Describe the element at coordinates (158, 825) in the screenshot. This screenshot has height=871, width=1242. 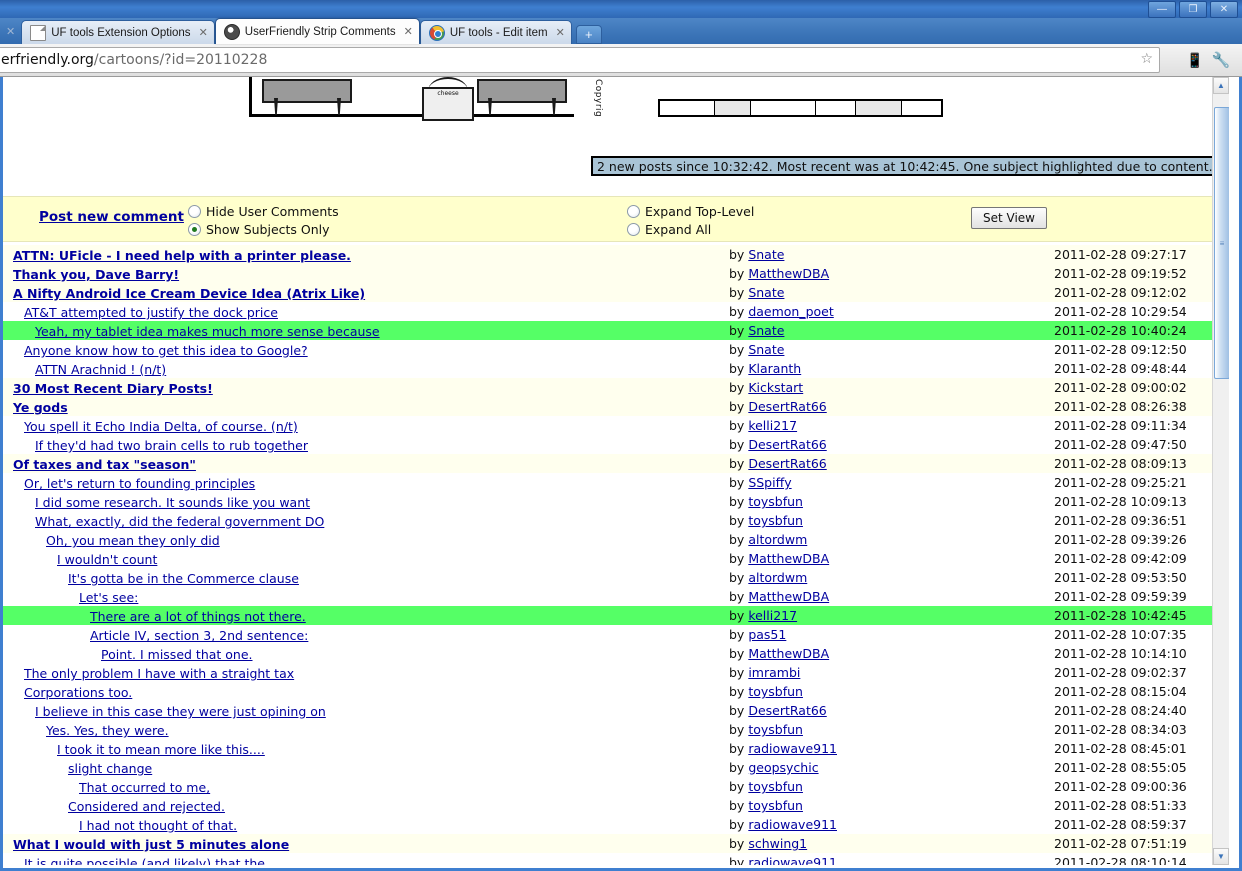
I see `comment-subject-link: I had not thought of that.` at that location.